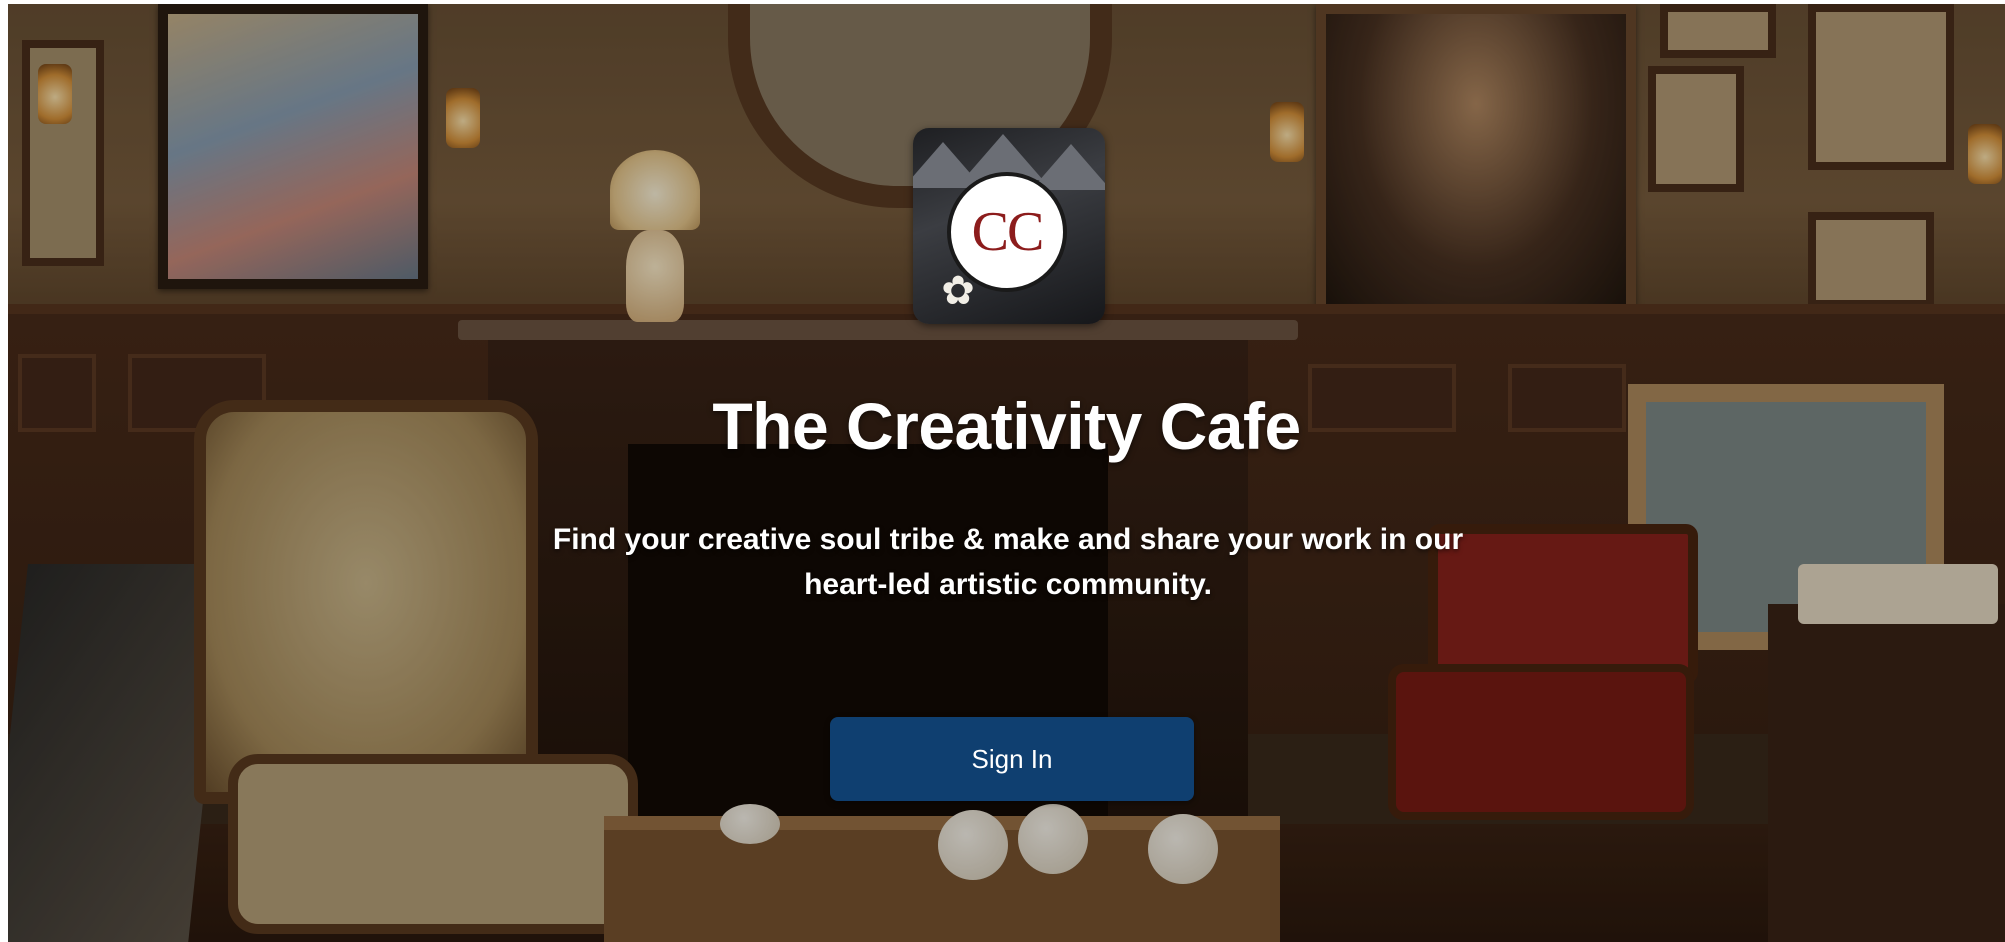 The width and height of the screenshot is (2005, 942). What do you see at coordinates (1006, 426) in the screenshot?
I see `page-title: The Creativity Cafe` at bounding box center [1006, 426].